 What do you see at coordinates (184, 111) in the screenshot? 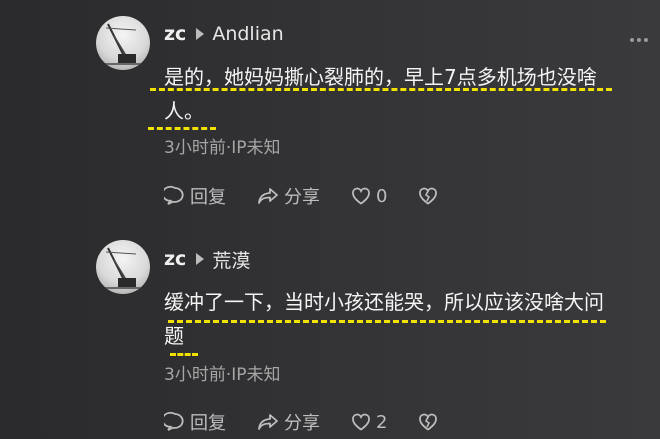
I see `comment-text-line: 人。` at bounding box center [184, 111].